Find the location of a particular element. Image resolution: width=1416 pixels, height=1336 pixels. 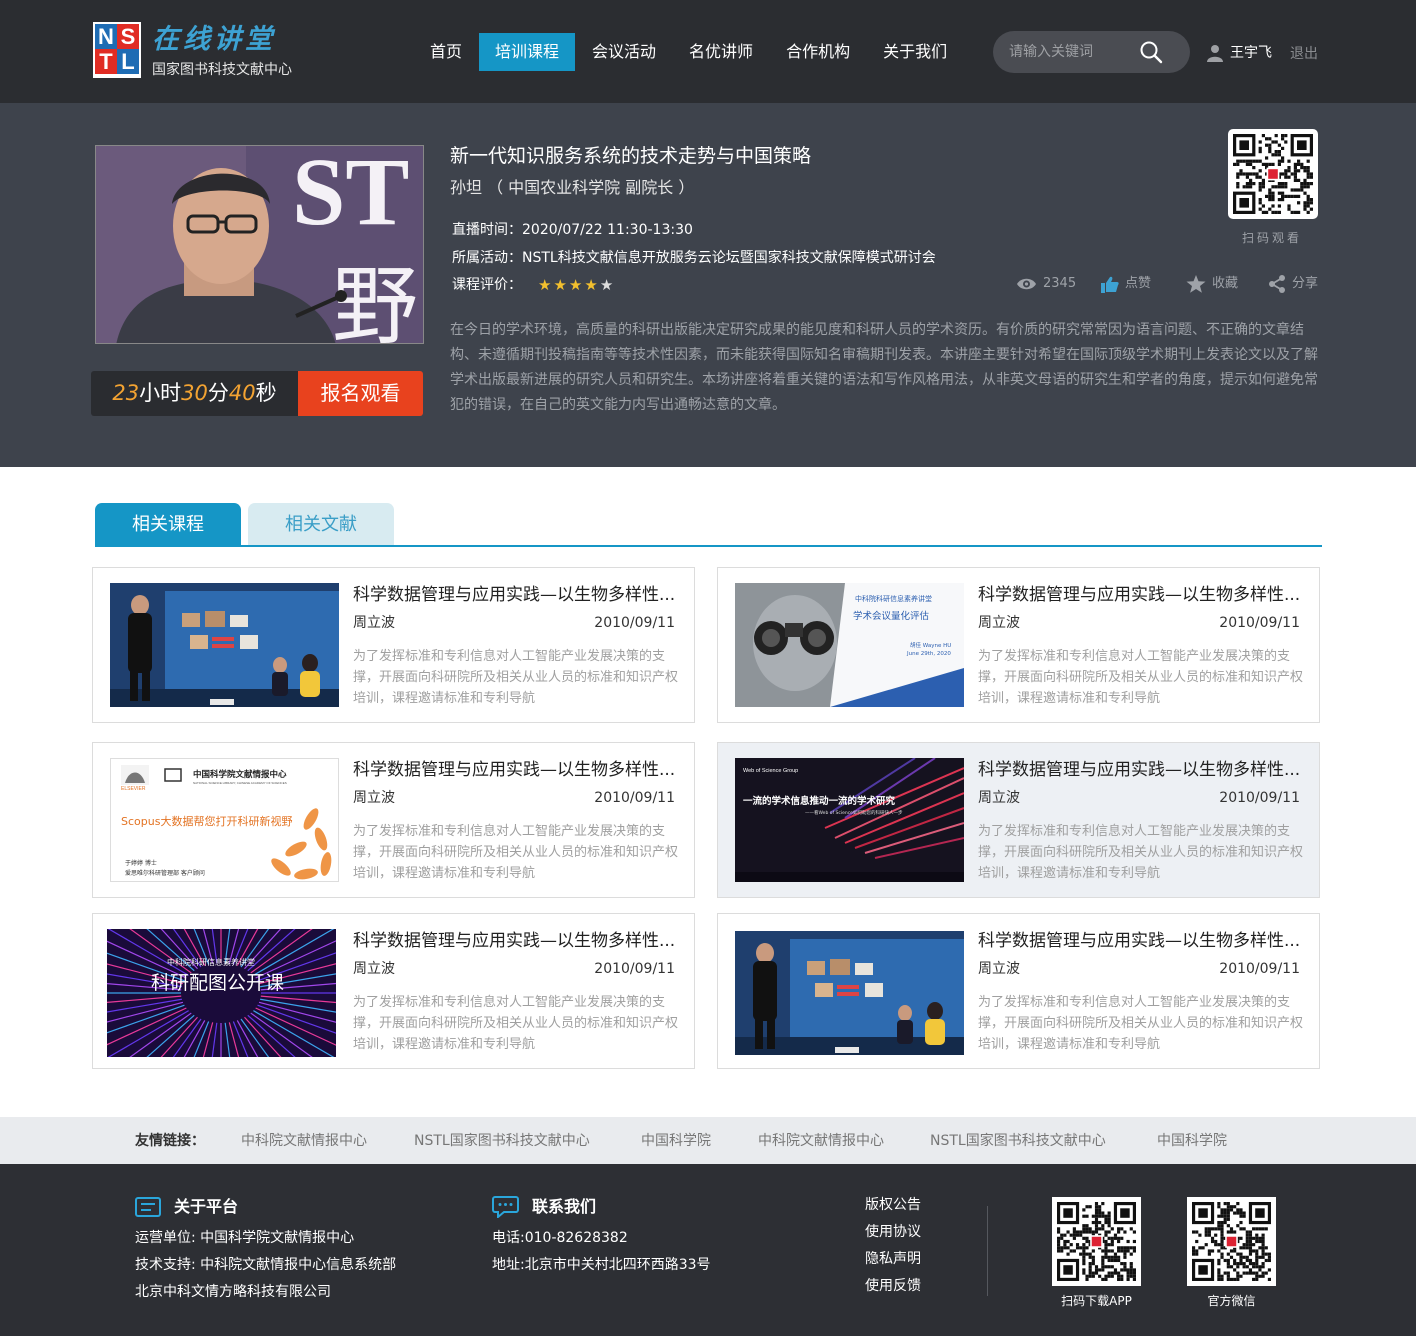

countdown-hours-unit: 小时 is located at coordinates (160, 393).